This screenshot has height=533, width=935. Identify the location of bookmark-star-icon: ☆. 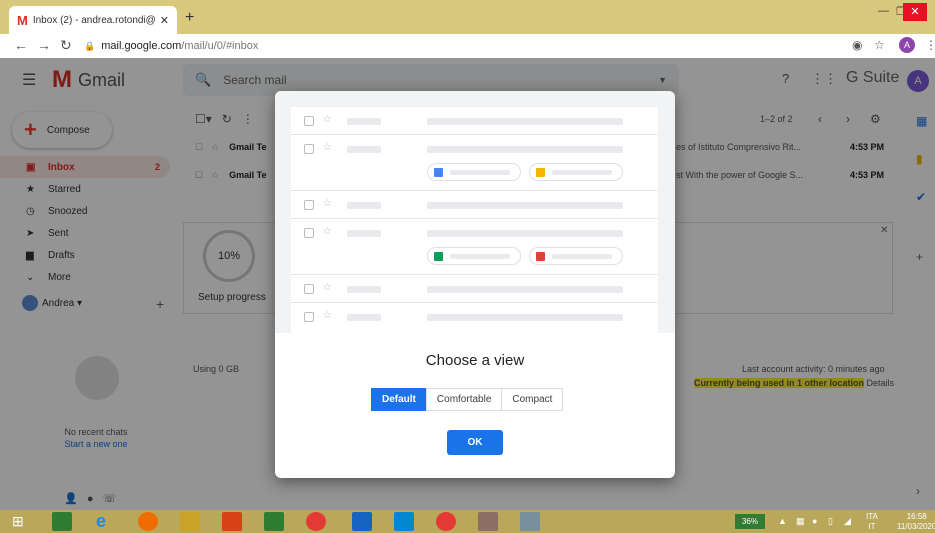
(879, 45).